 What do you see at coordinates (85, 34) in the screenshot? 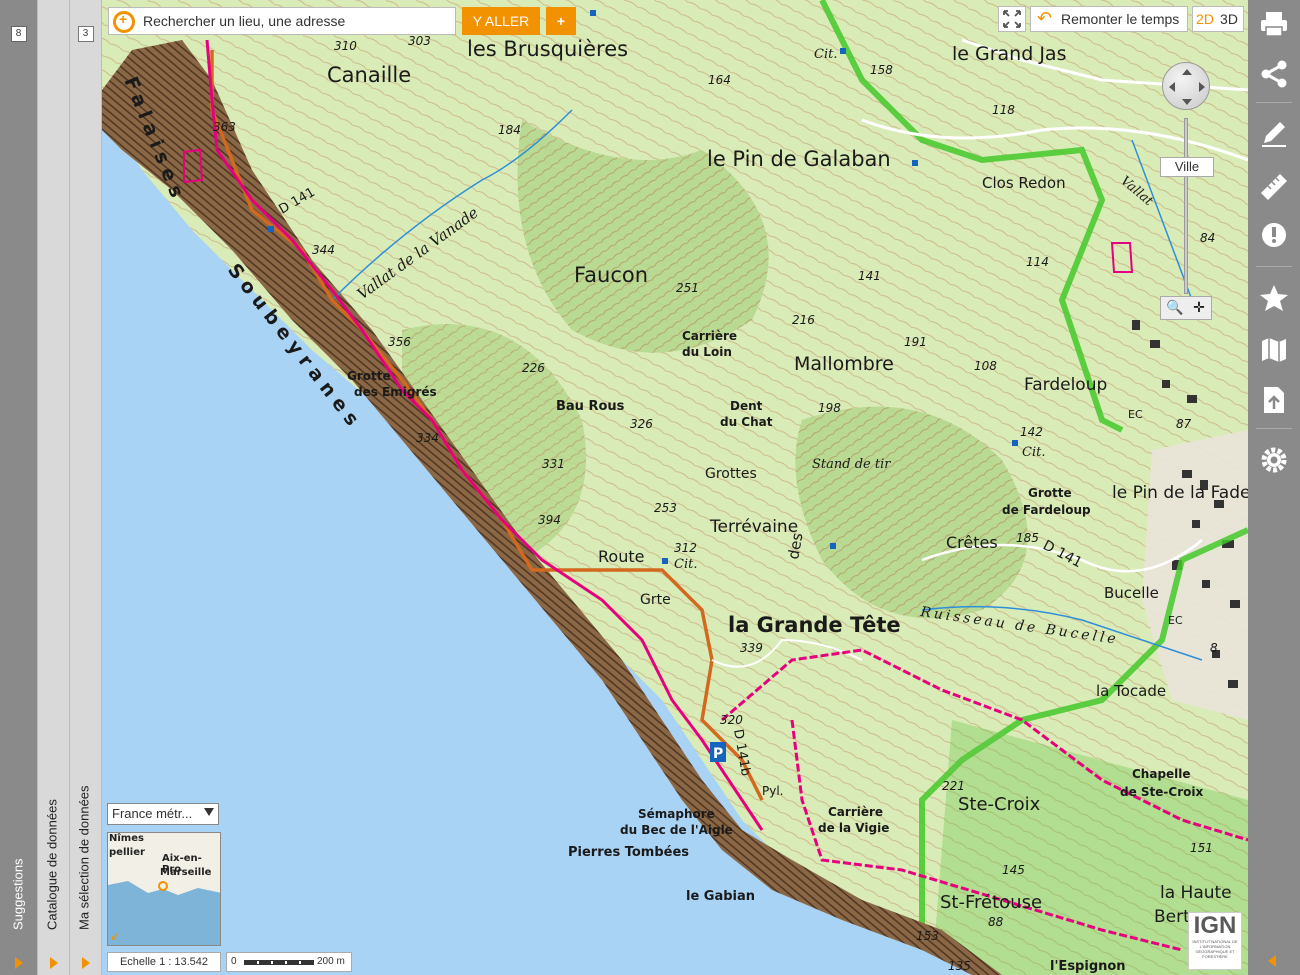
I see `selection-count-badge: 3` at bounding box center [85, 34].